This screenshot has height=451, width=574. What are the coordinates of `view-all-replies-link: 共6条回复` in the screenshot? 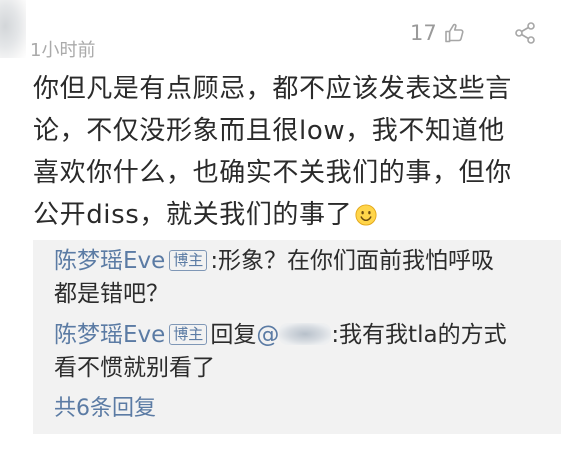 It's located at (105, 409).